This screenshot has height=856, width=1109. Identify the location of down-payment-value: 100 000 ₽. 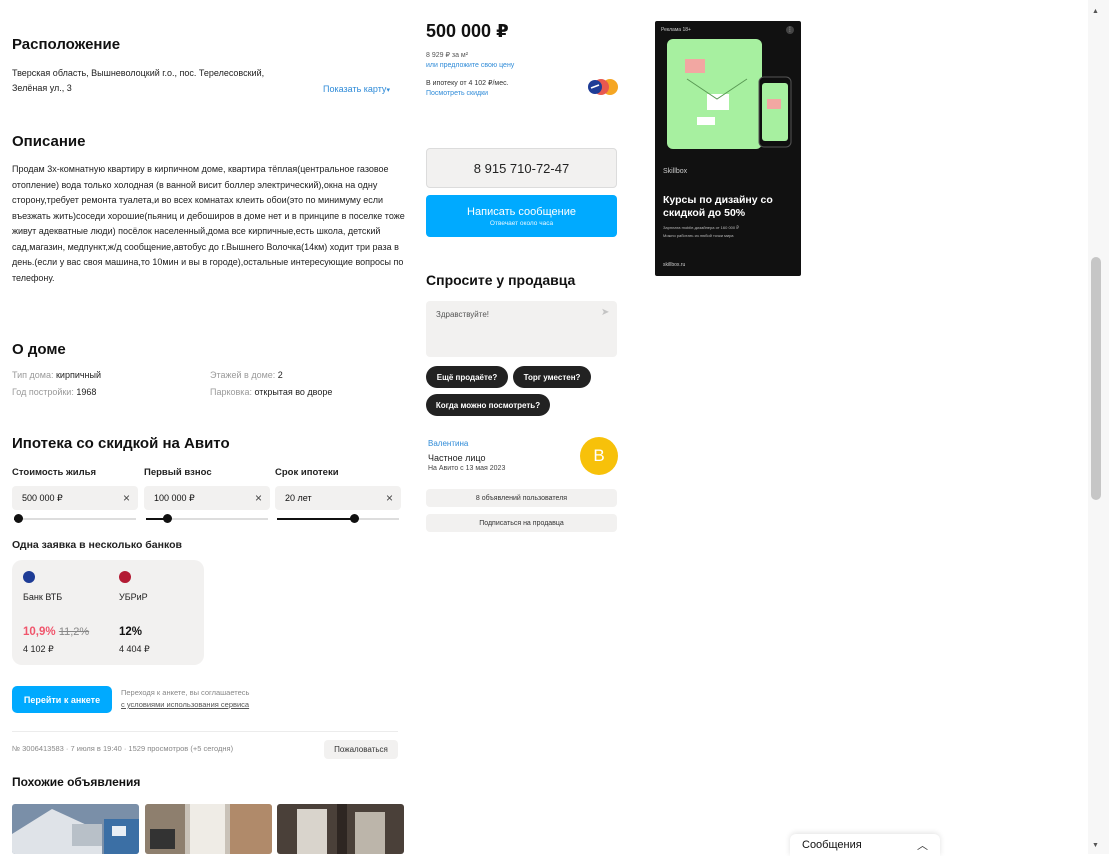
(174, 497).